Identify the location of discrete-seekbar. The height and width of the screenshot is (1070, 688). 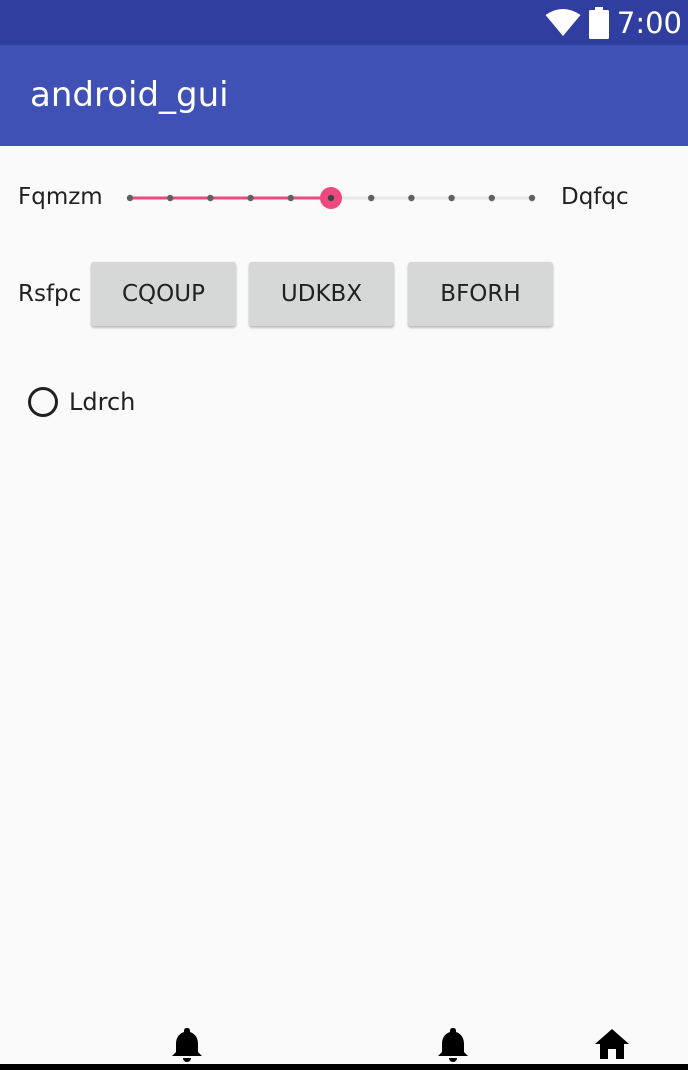
(332, 198).